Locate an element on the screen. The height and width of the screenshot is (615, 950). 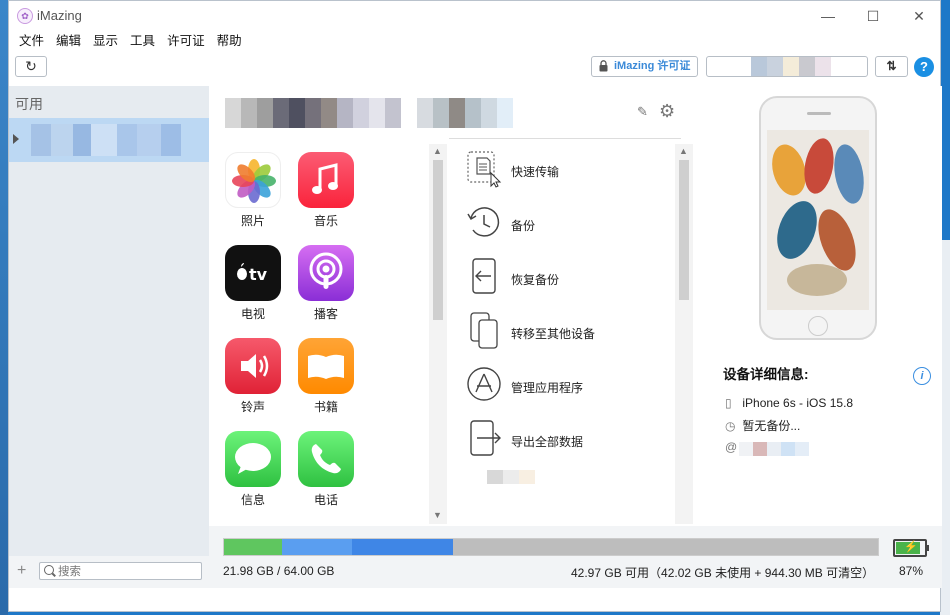
action-manage-apps: 管理应用程序 is located at coordinates (569, 387).